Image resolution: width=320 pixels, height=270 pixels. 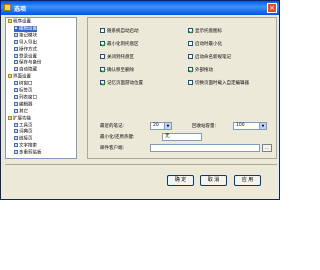 I want to click on recent-notes-value: 20, so click(x=156, y=125).